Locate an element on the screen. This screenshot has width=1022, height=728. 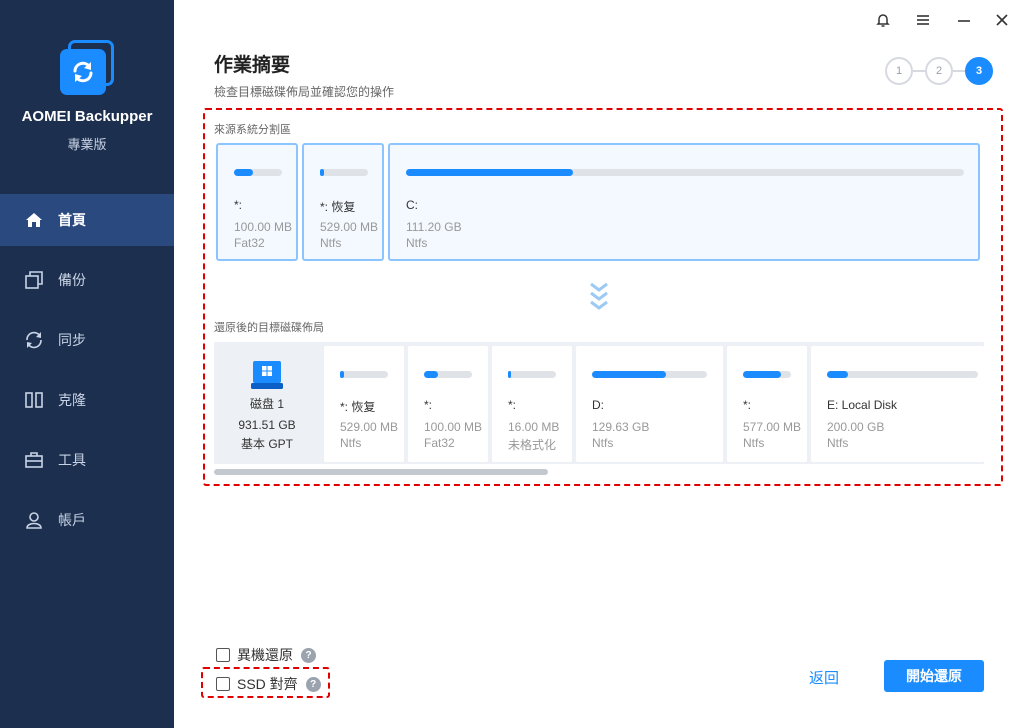
step-2: 2 is located at coordinates (939, 71).